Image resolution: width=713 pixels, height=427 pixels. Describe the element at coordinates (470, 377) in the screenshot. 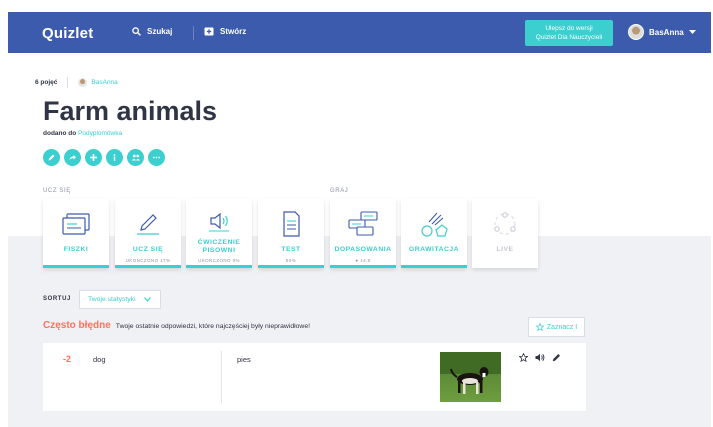

I see `term-image` at that location.